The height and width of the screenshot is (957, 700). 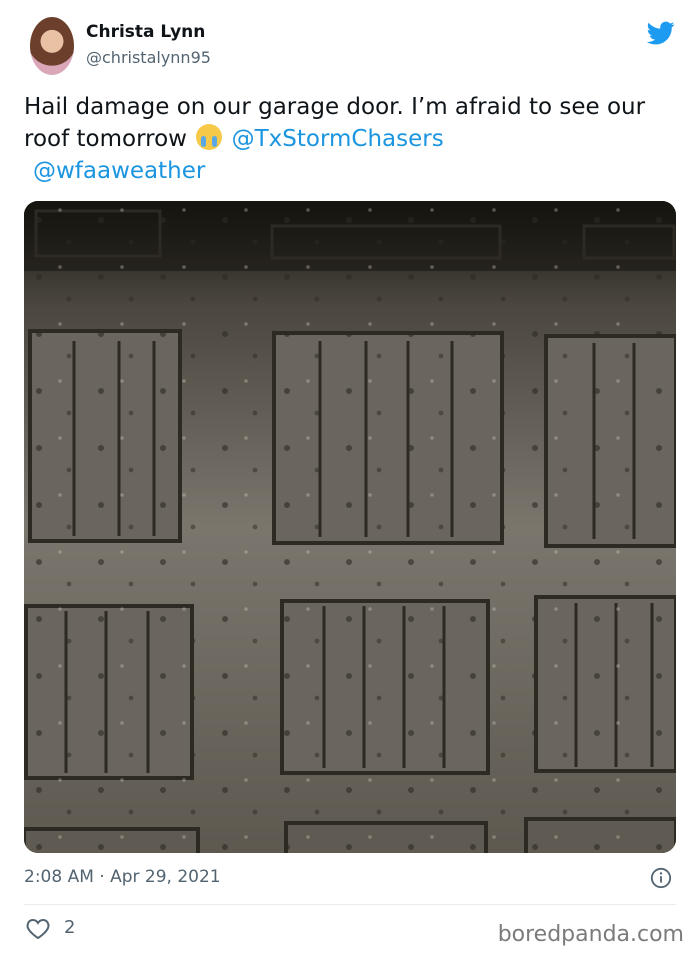 What do you see at coordinates (590, 934) in the screenshot?
I see `watermark: boredpanda.com` at bounding box center [590, 934].